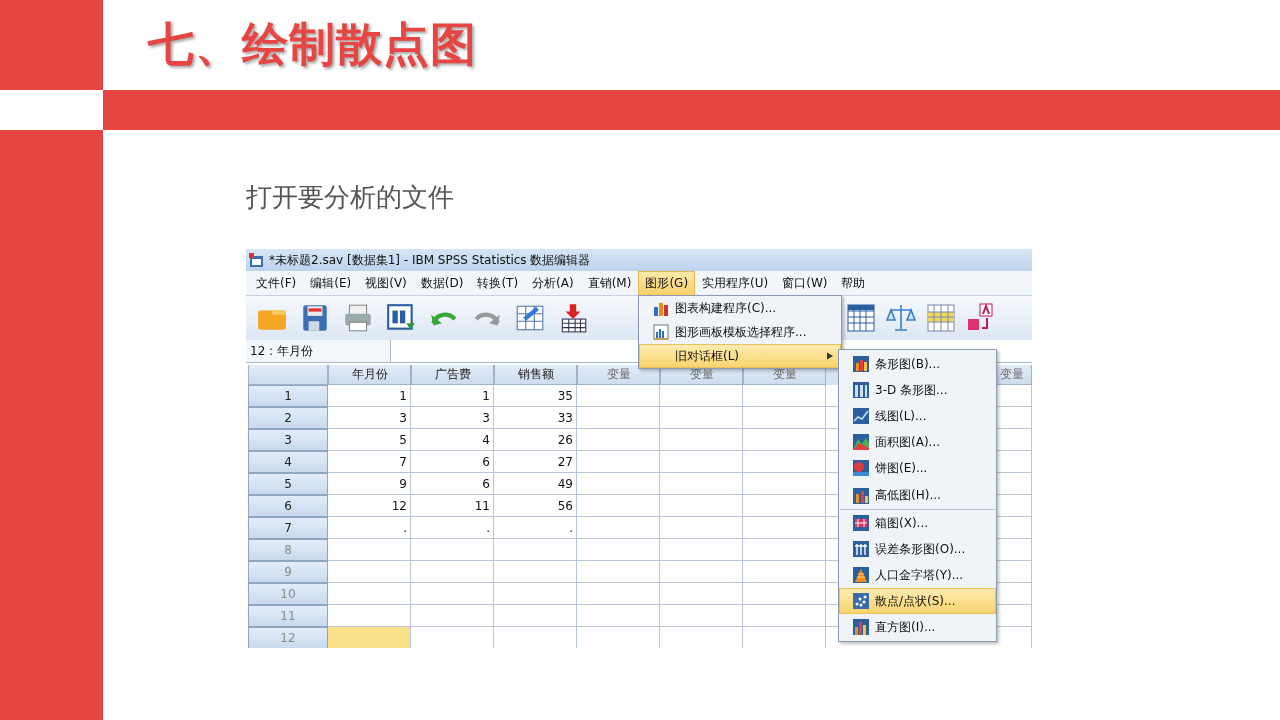  Describe the element at coordinates (430, 260) in the screenshot. I see `window-title: *未标题2.sav [数据集1] - IBM SPSS Statistics 数据编辑器` at that location.